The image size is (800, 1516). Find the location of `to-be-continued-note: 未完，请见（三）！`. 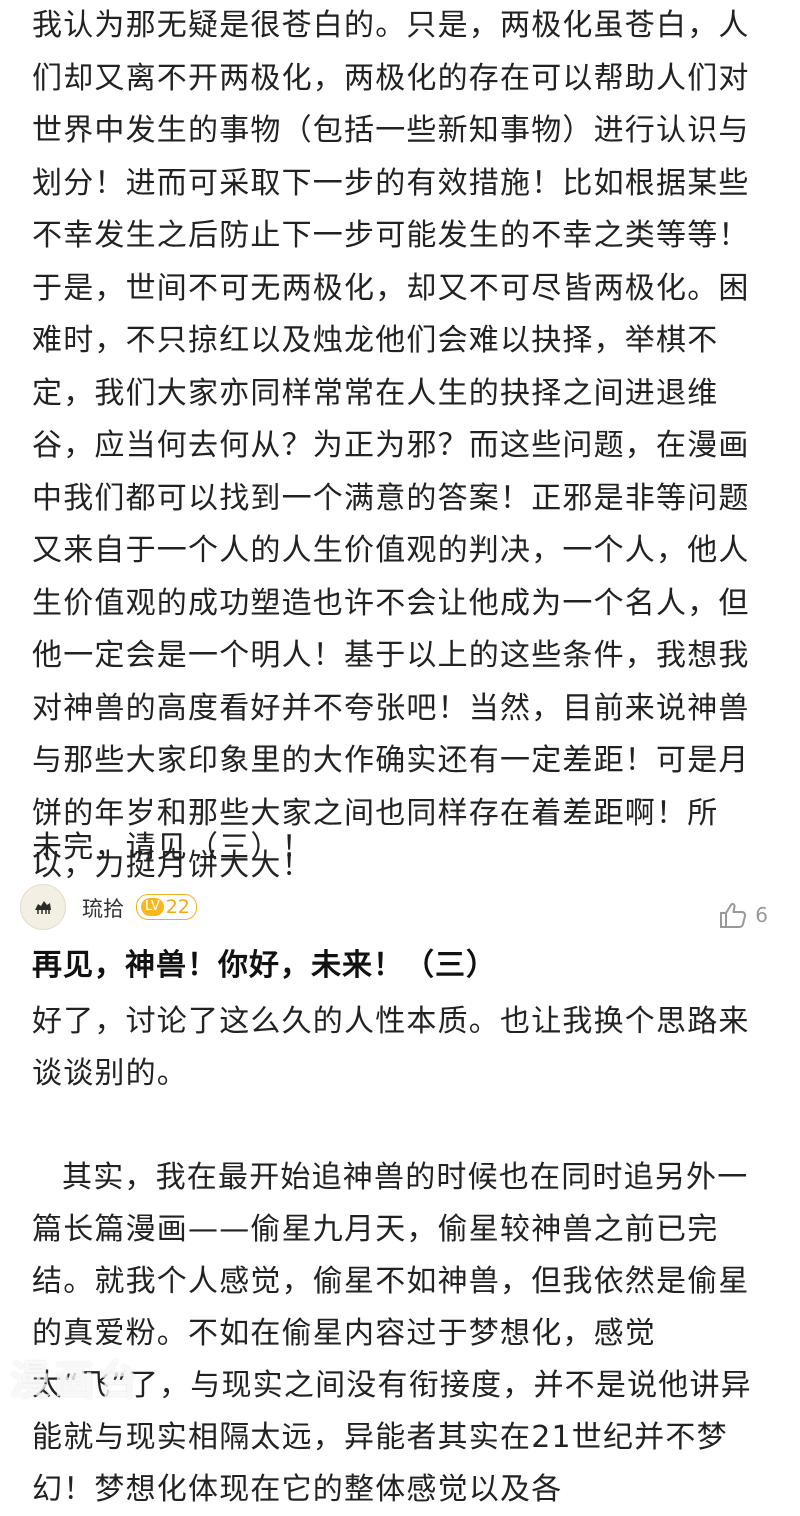

to-be-continued-note: 未完，请见（三）！ is located at coordinates (172, 847).